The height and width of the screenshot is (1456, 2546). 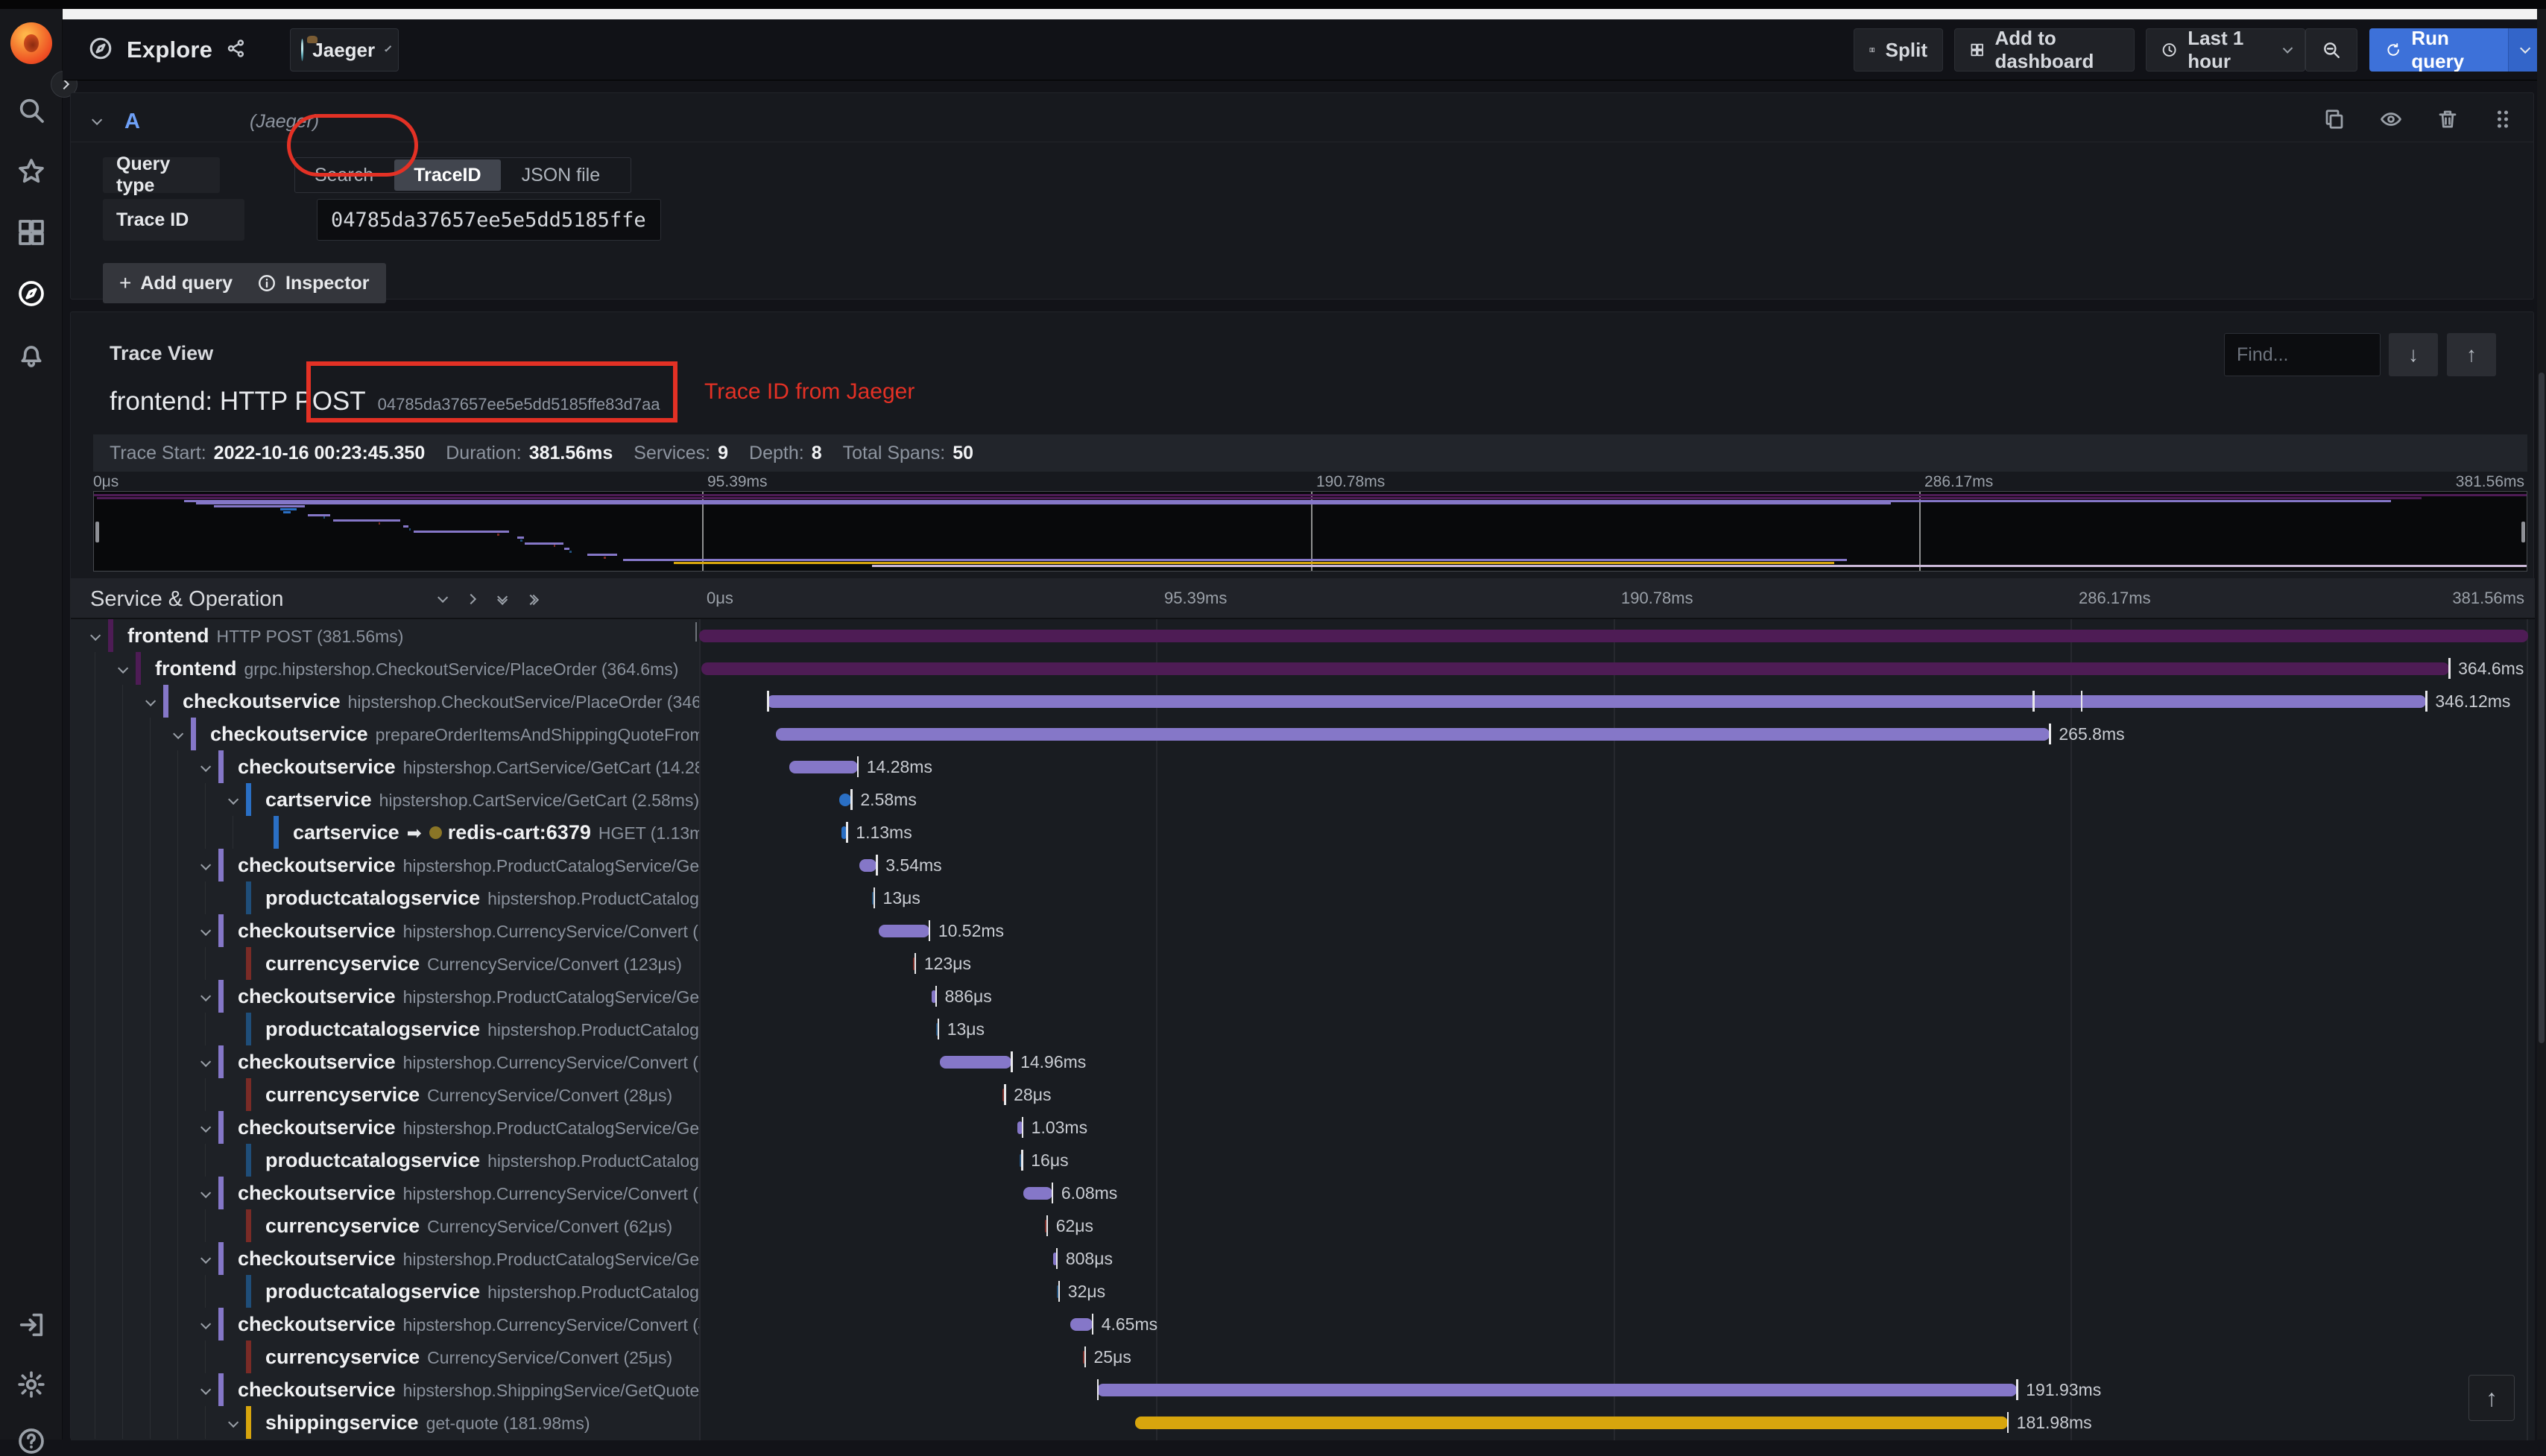 I want to click on explore-compass-icon, so click(x=31, y=293).